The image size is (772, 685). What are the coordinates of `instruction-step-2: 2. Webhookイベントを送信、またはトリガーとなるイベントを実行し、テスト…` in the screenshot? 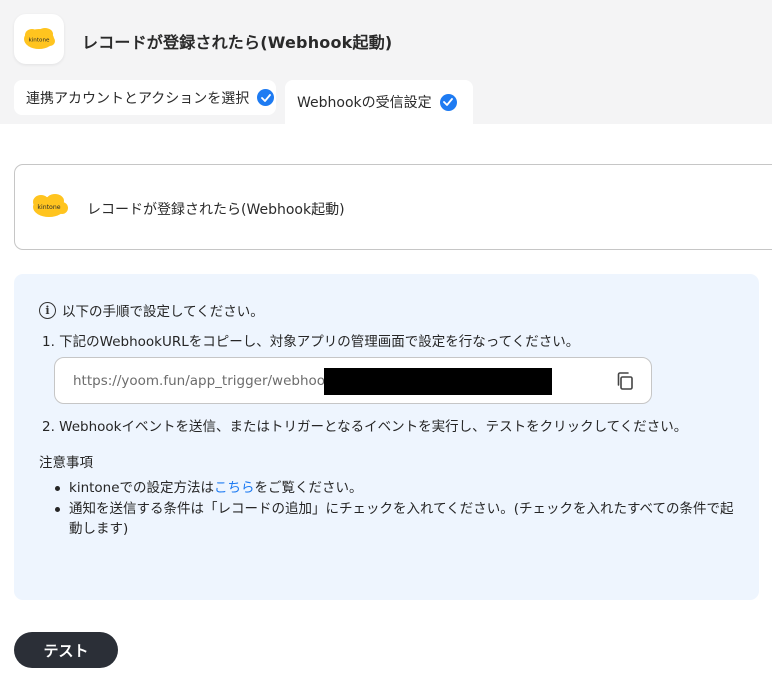 It's located at (365, 427).